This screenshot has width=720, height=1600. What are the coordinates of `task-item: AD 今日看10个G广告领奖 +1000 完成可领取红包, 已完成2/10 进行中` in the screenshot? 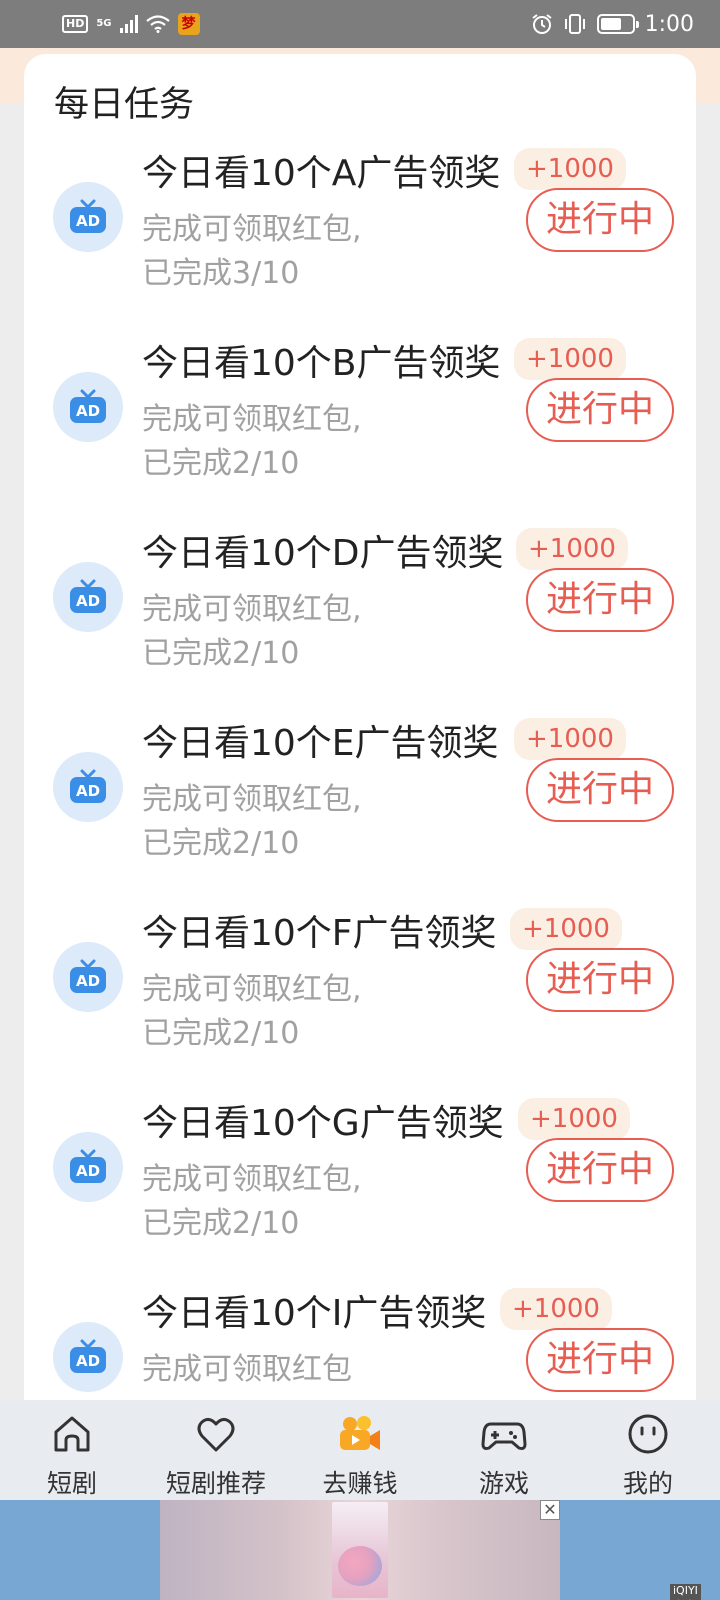 It's located at (360, 1189).